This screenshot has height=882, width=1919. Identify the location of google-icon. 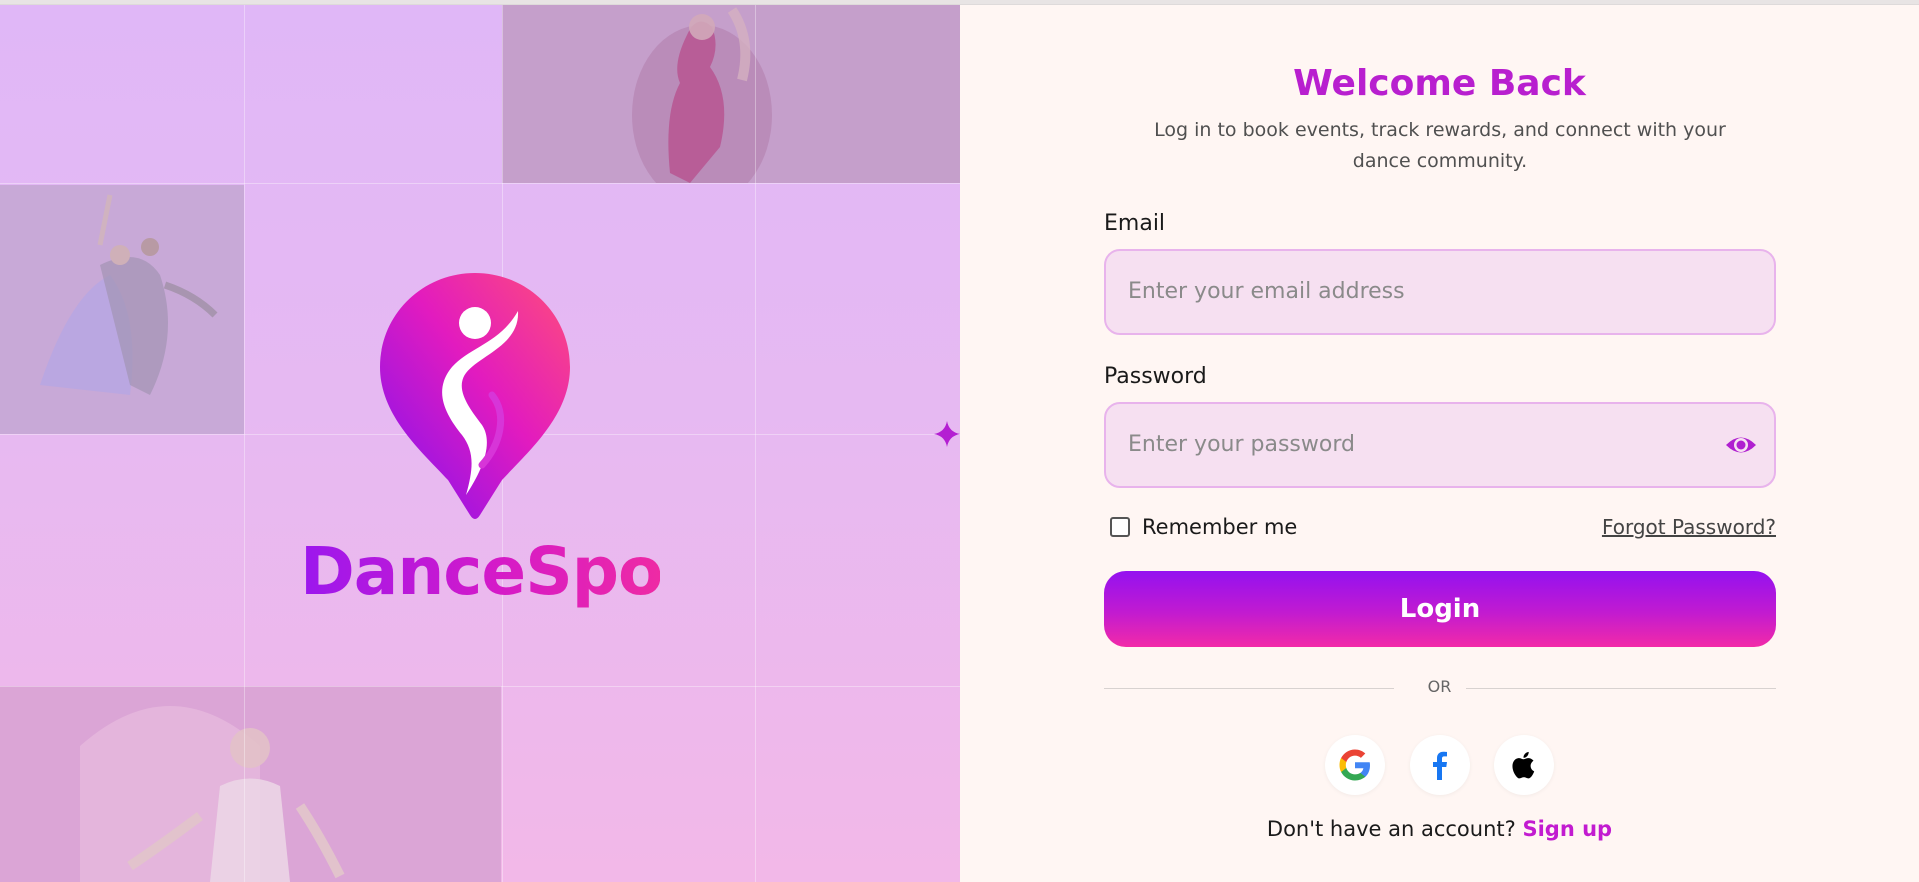
(1354, 765).